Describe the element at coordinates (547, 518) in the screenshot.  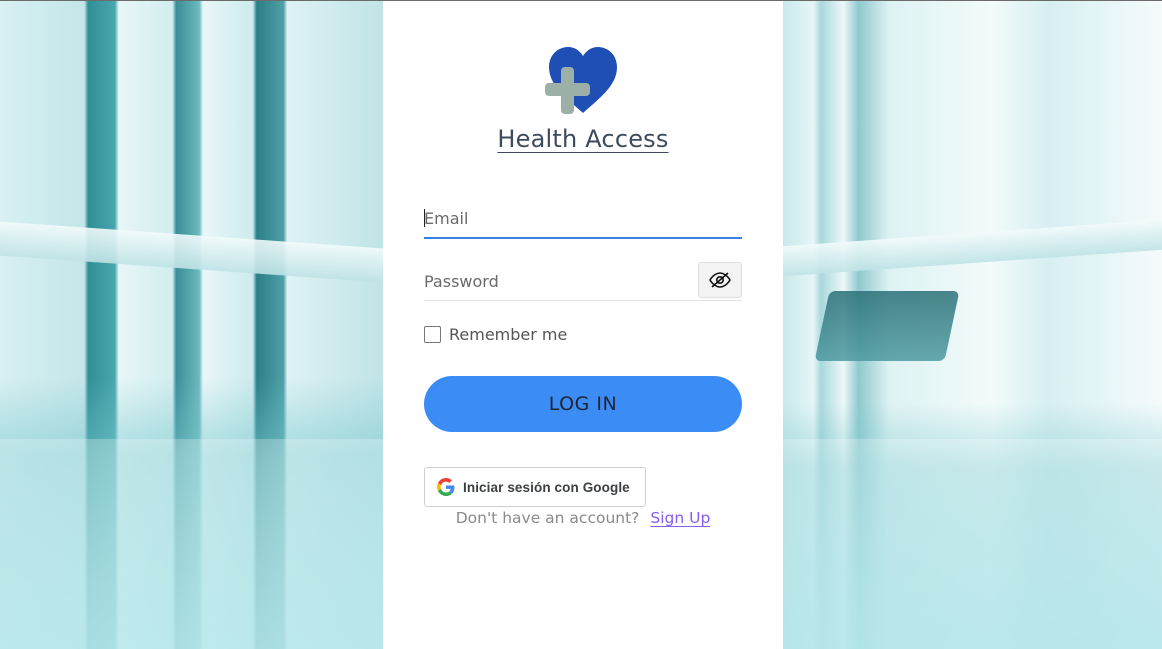
I see `signup-prompt-text: Don't have an account?` at that location.